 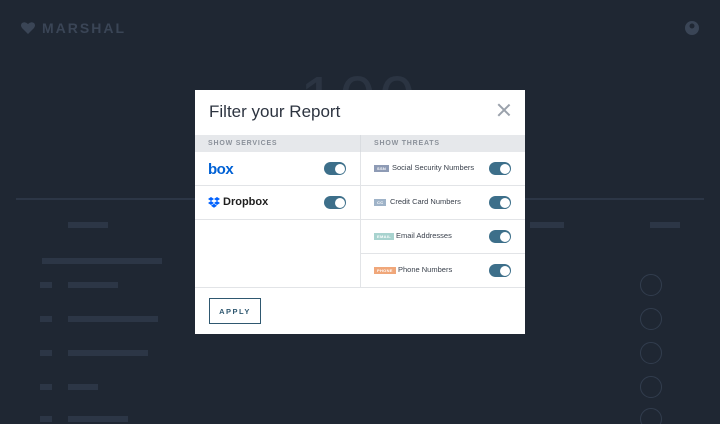 What do you see at coordinates (500, 168) in the screenshot?
I see `ssn-toggle` at bounding box center [500, 168].